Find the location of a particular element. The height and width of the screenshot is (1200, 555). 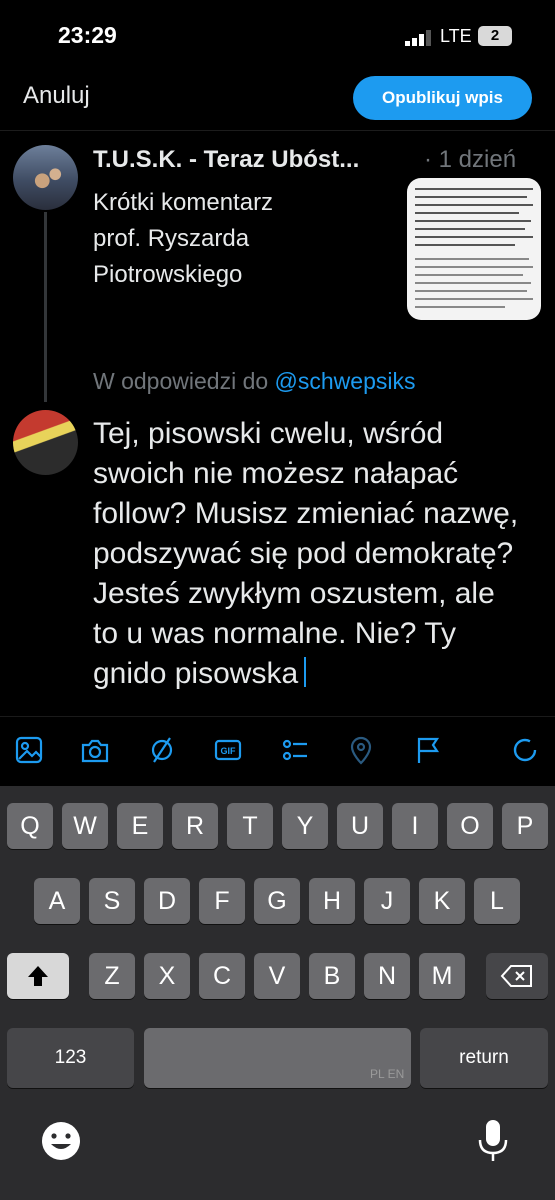

tweet-time: · 1 dzień is located at coordinates (470, 159).